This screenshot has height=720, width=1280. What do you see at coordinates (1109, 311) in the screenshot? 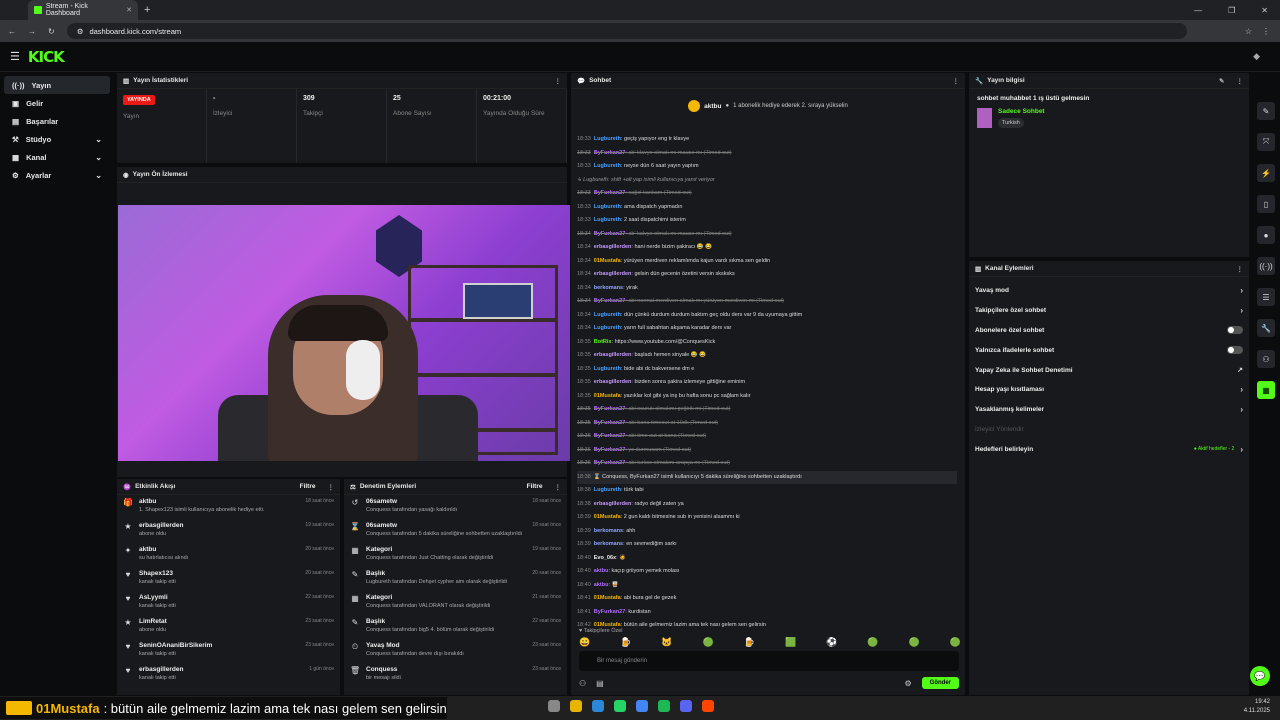
I see `action-followers-only: Takipçilere özel sohbet ›` at bounding box center [1109, 311].